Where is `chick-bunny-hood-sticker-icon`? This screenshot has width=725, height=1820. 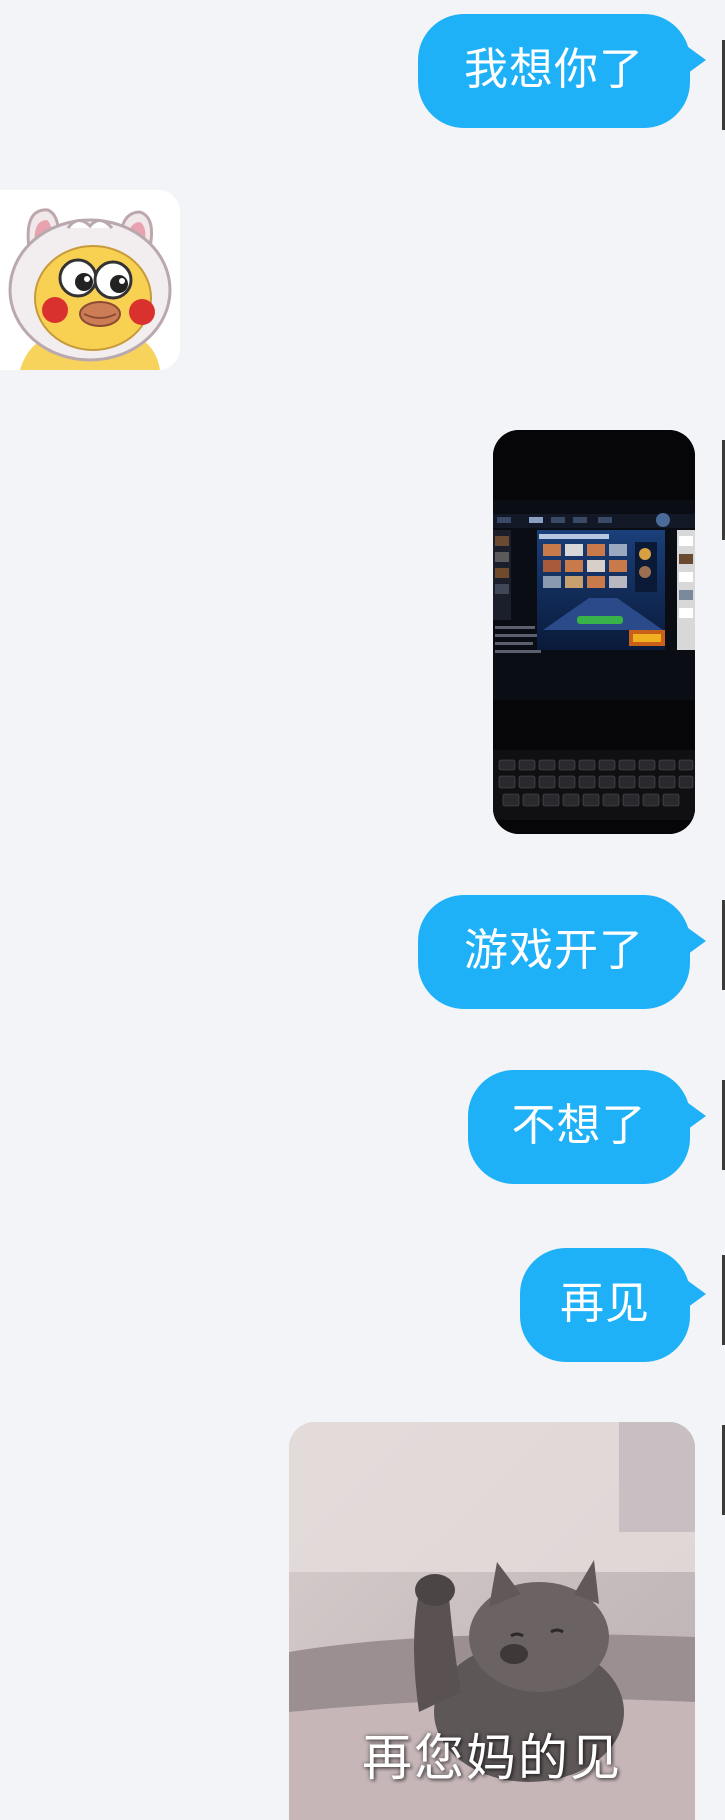 chick-bunny-hood-sticker-icon is located at coordinates (90, 280).